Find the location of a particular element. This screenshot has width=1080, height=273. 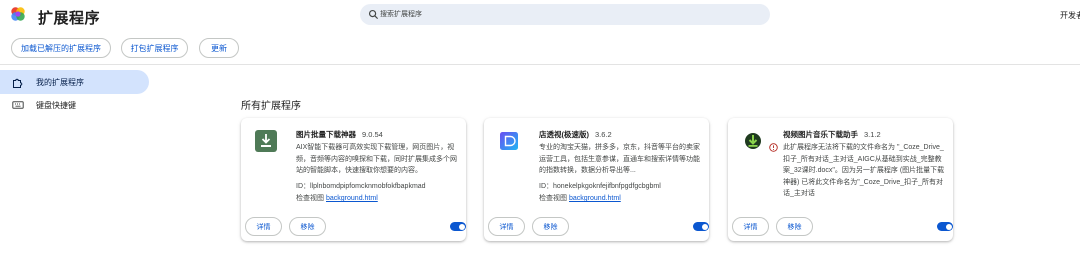

extension-name: 店透视(极速版) 3.6.2 is located at coordinates (575, 134).